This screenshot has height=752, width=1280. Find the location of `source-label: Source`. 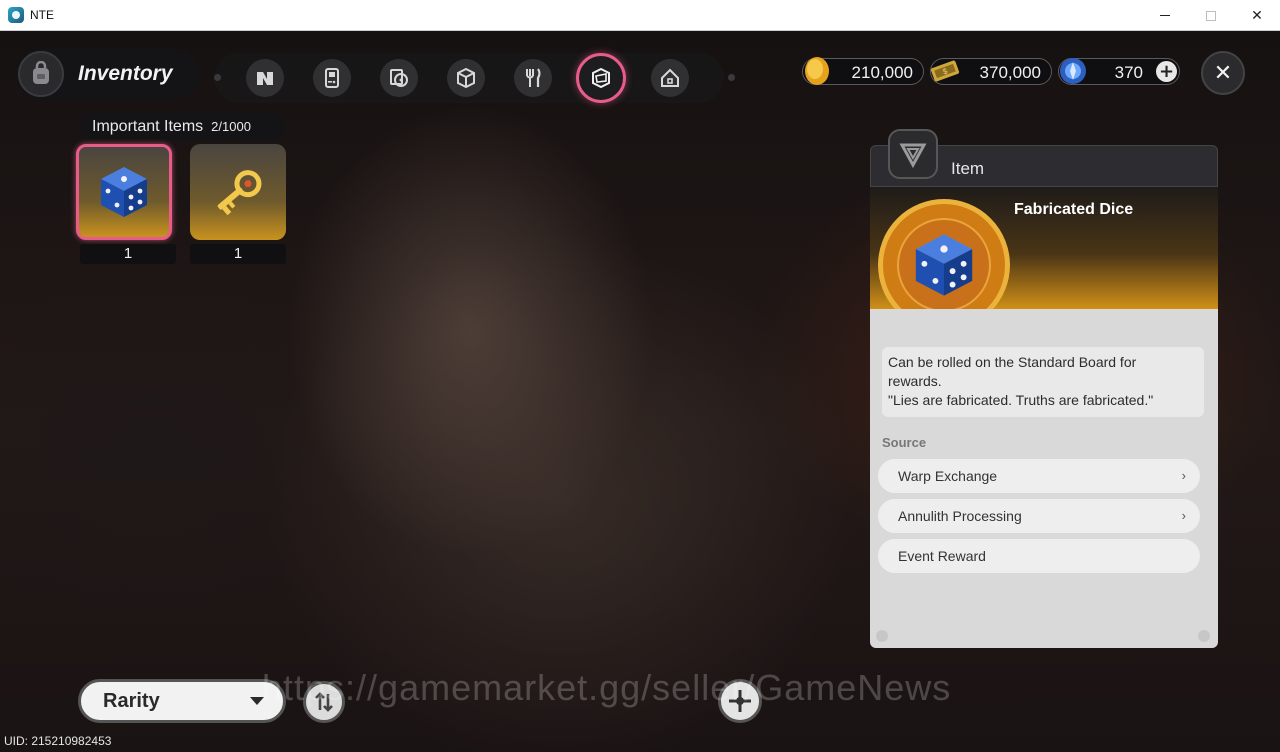

source-label: Source is located at coordinates (904, 442).